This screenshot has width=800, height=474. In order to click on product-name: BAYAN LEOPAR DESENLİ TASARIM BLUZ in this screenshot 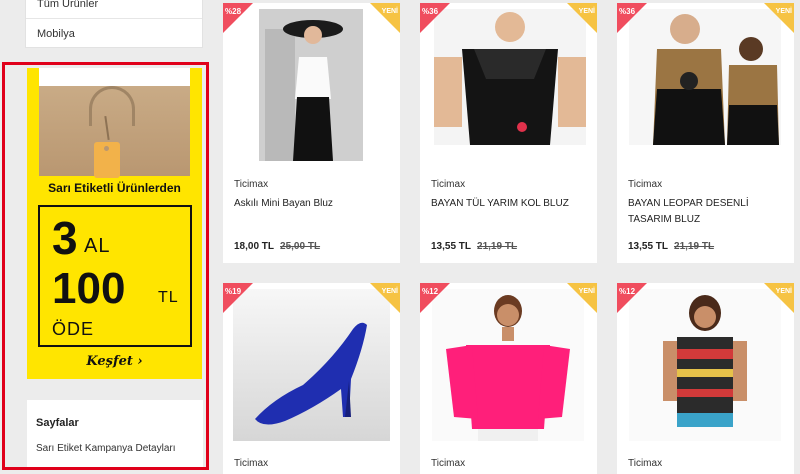, I will do `click(705, 212)`.